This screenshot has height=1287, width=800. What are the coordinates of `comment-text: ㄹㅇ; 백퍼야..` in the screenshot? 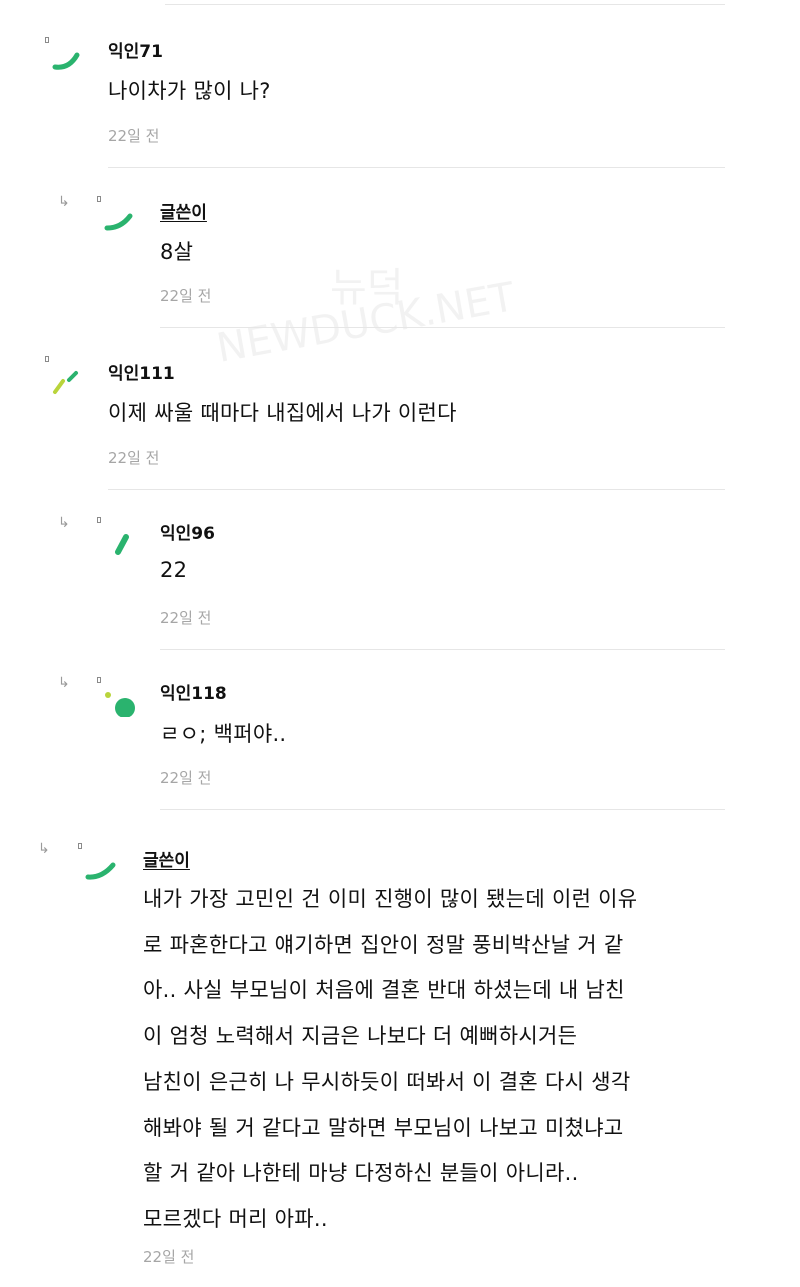 It's located at (223, 734).